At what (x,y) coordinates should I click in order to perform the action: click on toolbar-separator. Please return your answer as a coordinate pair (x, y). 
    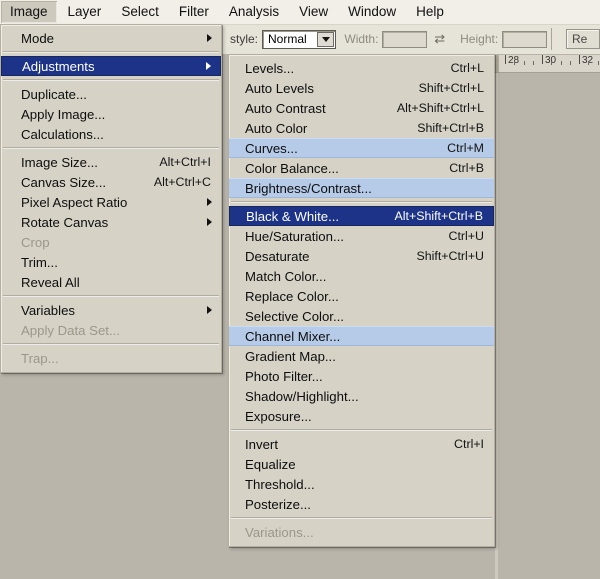
    Looking at the image, I should click on (551, 39).